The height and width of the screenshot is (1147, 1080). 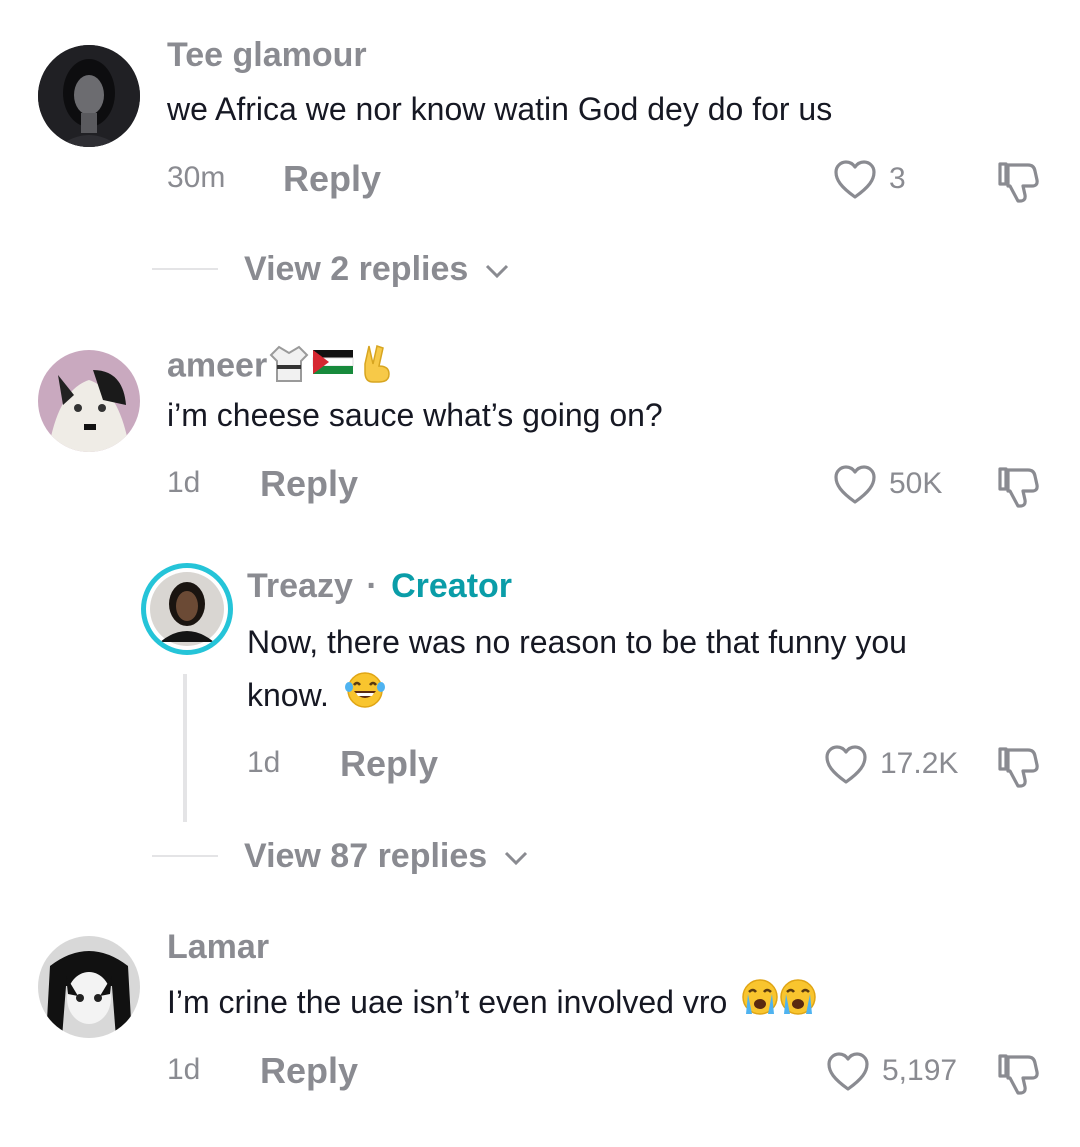 What do you see at coordinates (217, 365) in the screenshot?
I see `username-label: ameer` at bounding box center [217, 365].